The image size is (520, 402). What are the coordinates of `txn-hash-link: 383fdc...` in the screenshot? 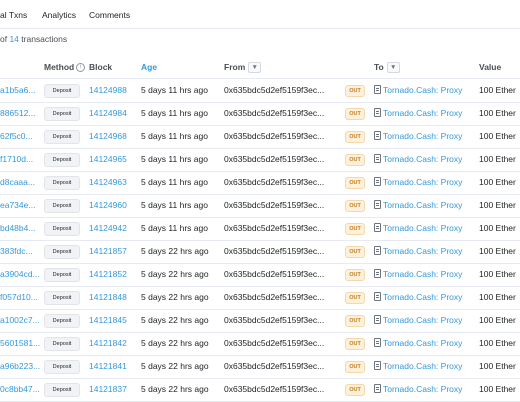 It's located at (16, 251).